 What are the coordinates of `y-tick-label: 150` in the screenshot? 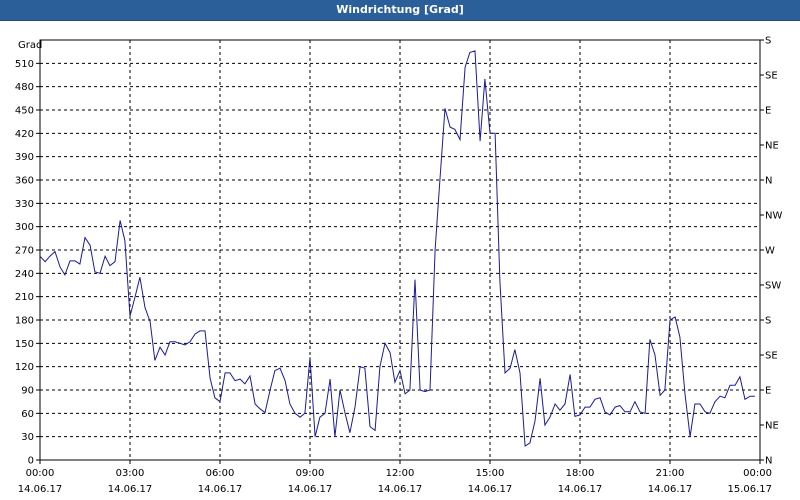 It's located at (24, 344).